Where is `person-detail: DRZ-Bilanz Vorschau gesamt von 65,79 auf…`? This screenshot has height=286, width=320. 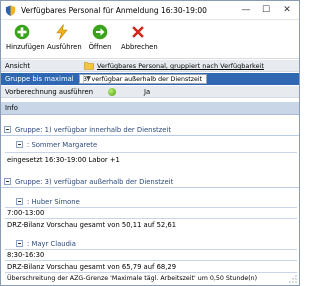
person-detail: DRZ-Bilanz Vorschau gesamt von 65,79 auf… is located at coordinates (92, 267).